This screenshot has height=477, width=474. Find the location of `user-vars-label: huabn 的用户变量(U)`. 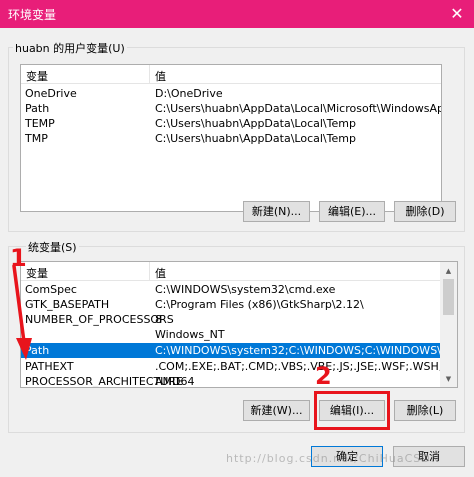

user-vars-label: huabn 的用户变量(U) is located at coordinates (70, 48).